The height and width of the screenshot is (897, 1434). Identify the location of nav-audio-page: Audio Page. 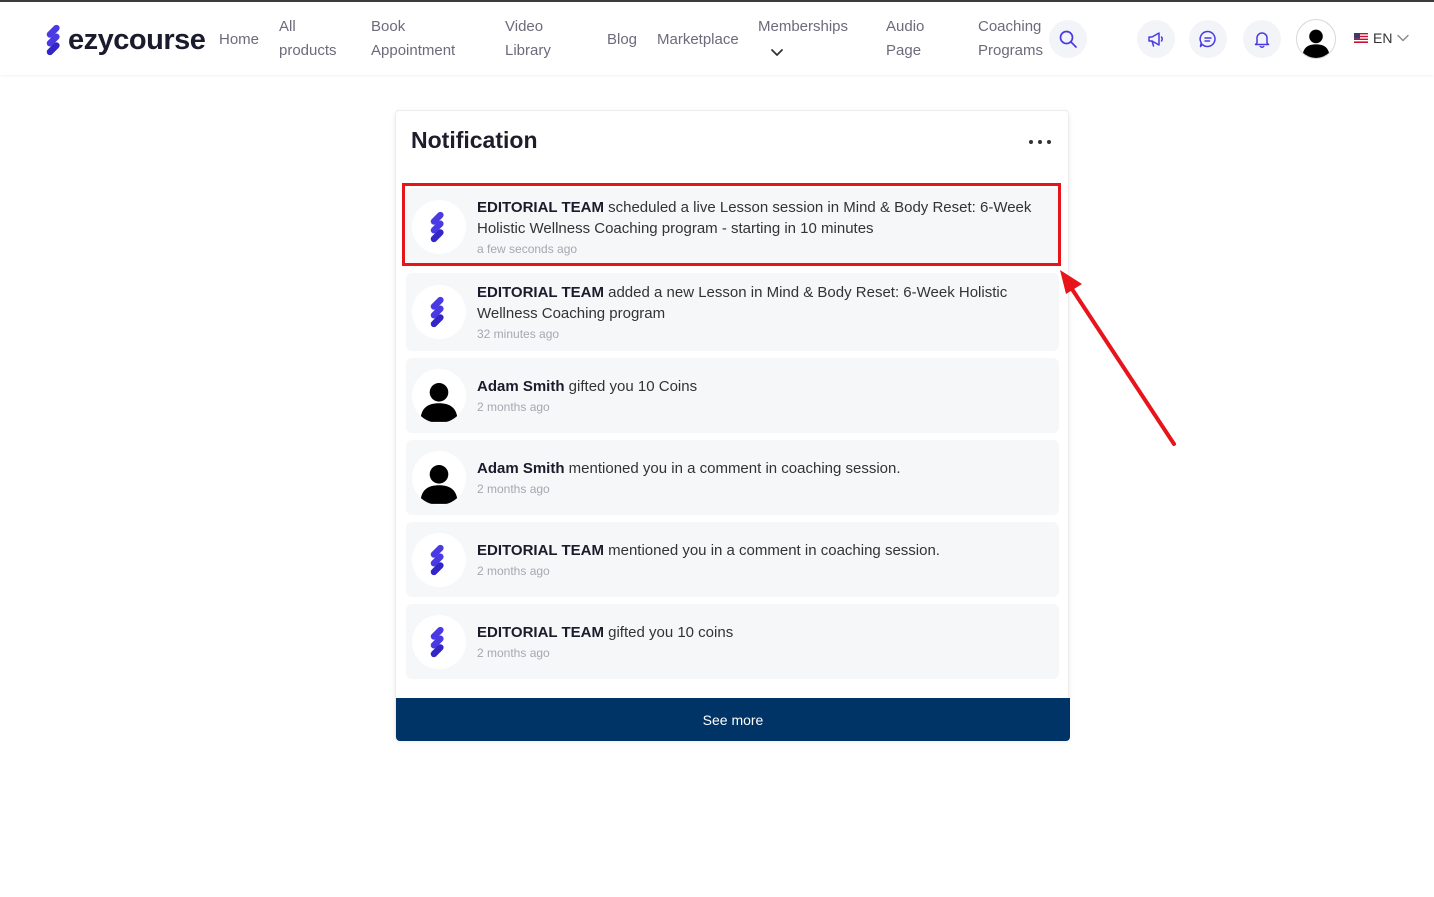
(905, 39).